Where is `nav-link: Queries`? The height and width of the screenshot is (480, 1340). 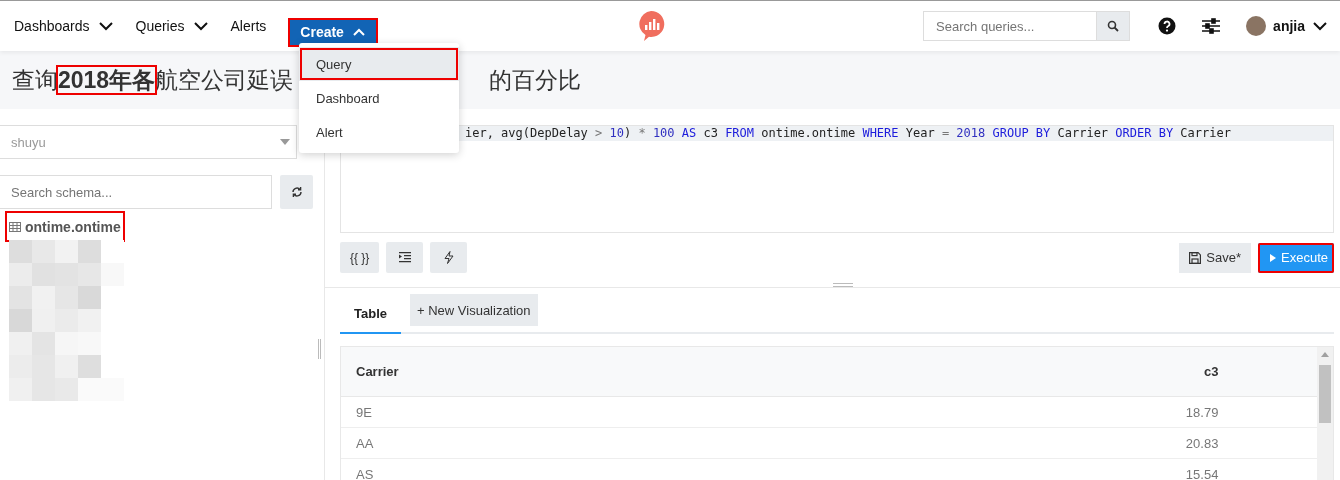
nav-link: Queries is located at coordinates (160, 26).